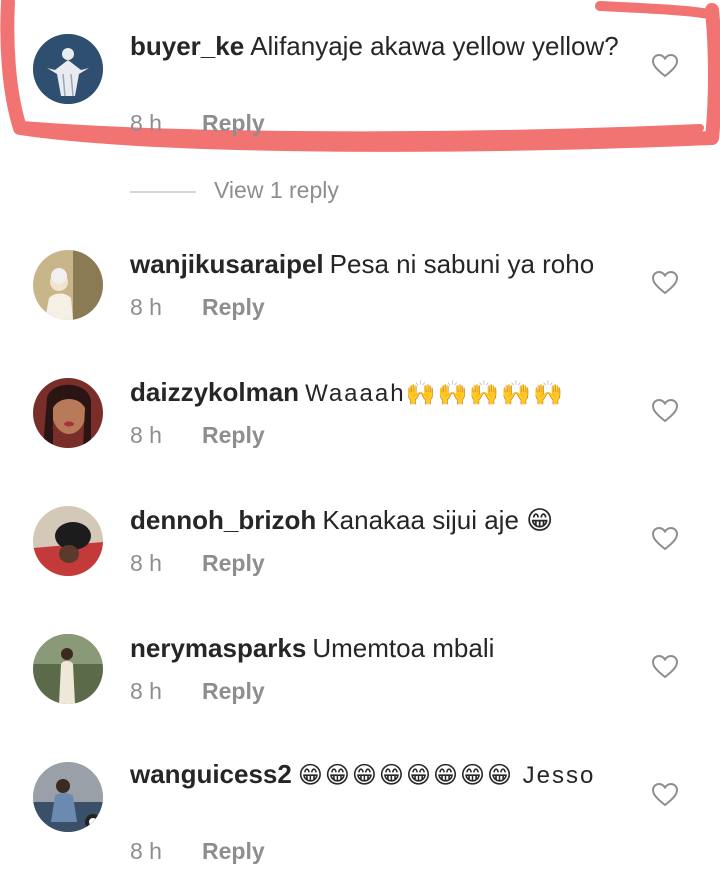  What do you see at coordinates (403, 648) in the screenshot?
I see `comment-body: Umemtoa mbali` at bounding box center [403, 648].